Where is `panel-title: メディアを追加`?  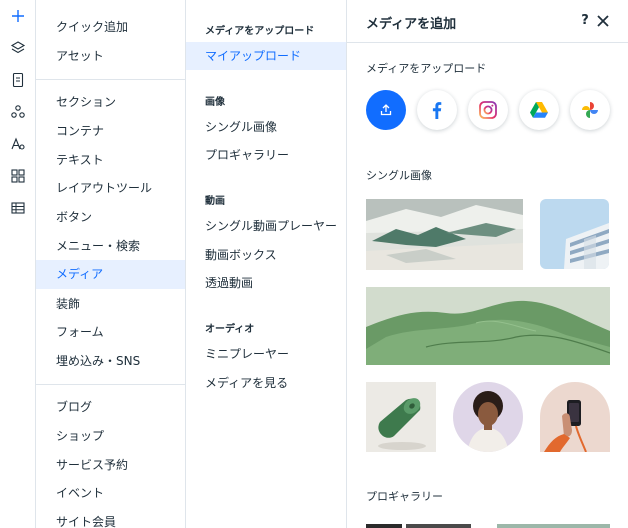
panel-title: メディアを追加 is located at coordinates (411, 24).